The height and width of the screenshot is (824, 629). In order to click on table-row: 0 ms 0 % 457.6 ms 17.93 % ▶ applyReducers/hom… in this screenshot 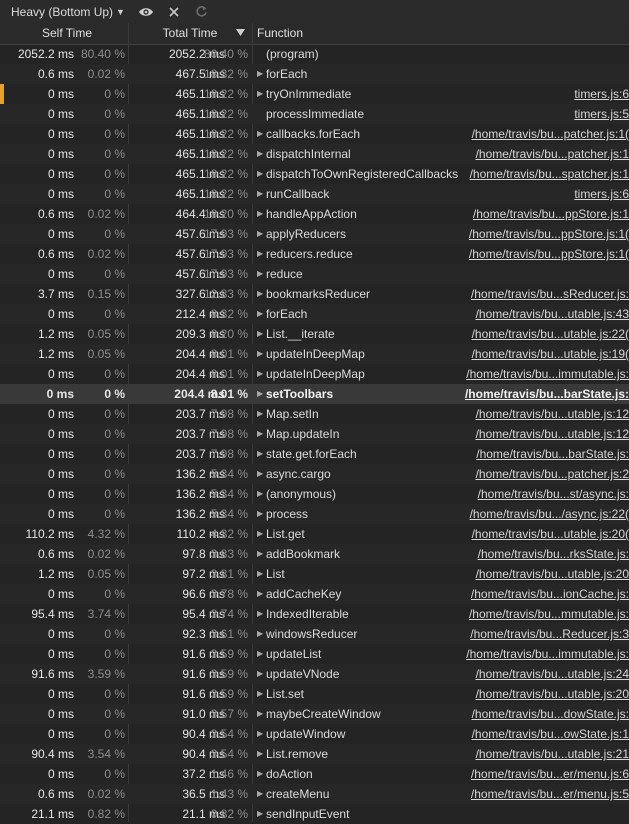, I will do `click(314, 234)`.